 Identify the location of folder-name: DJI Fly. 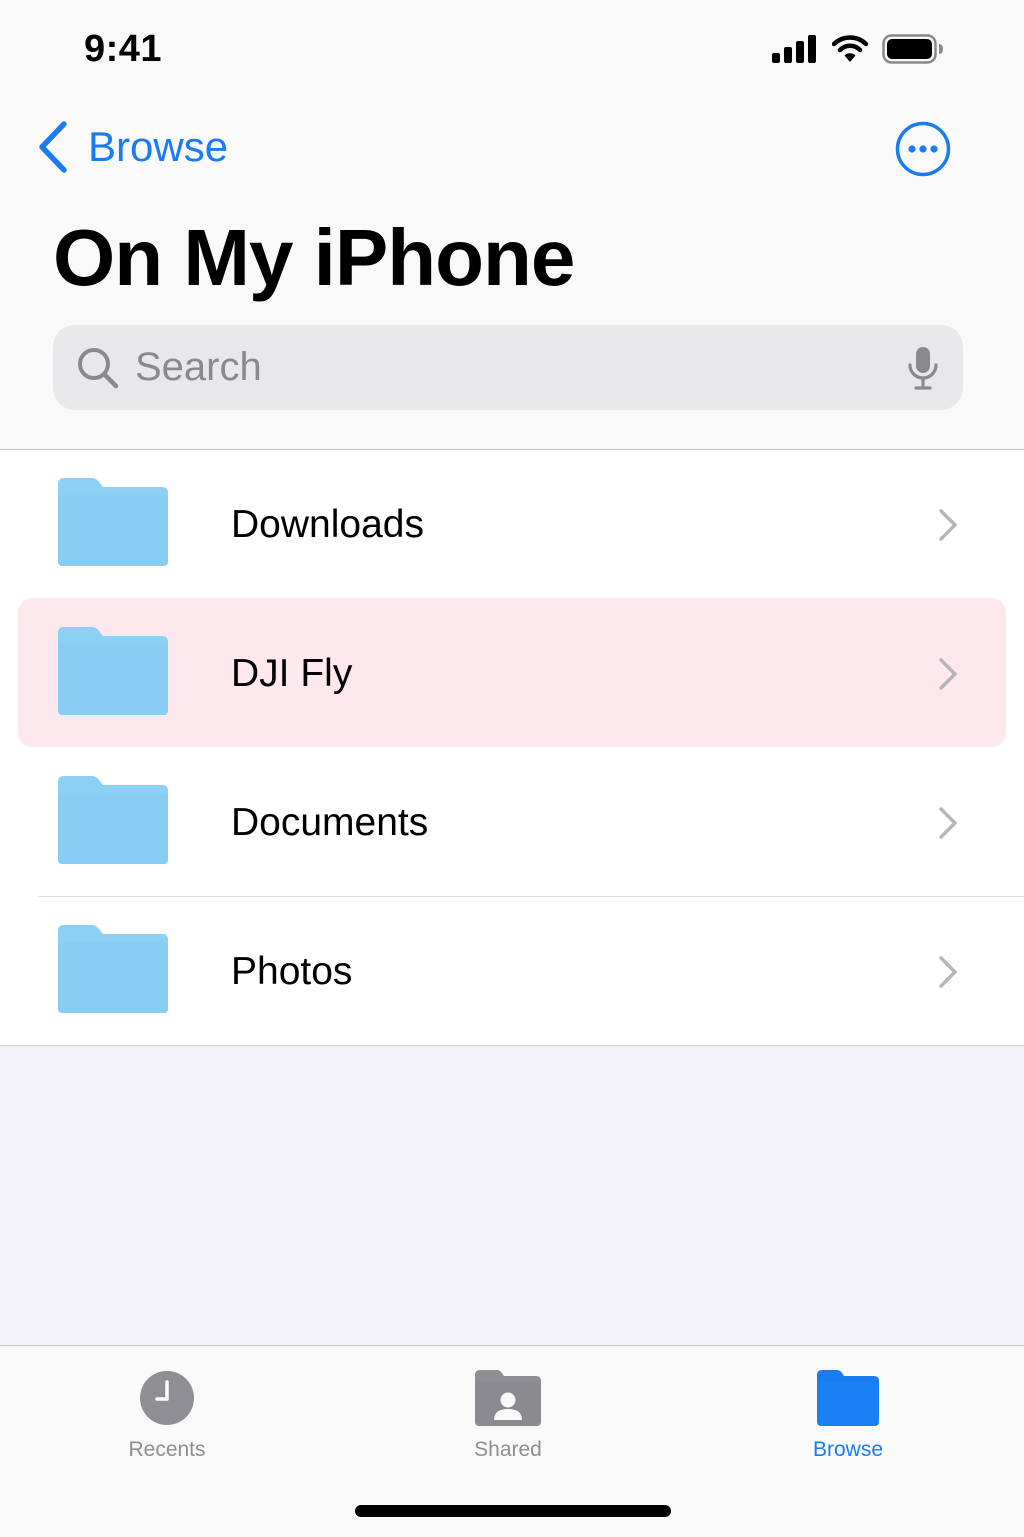
(292, 673).